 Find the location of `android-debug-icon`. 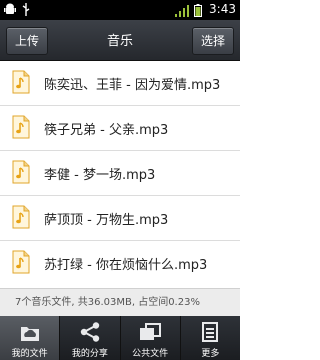

android-debug-icon is located at coordinates (10, 8).